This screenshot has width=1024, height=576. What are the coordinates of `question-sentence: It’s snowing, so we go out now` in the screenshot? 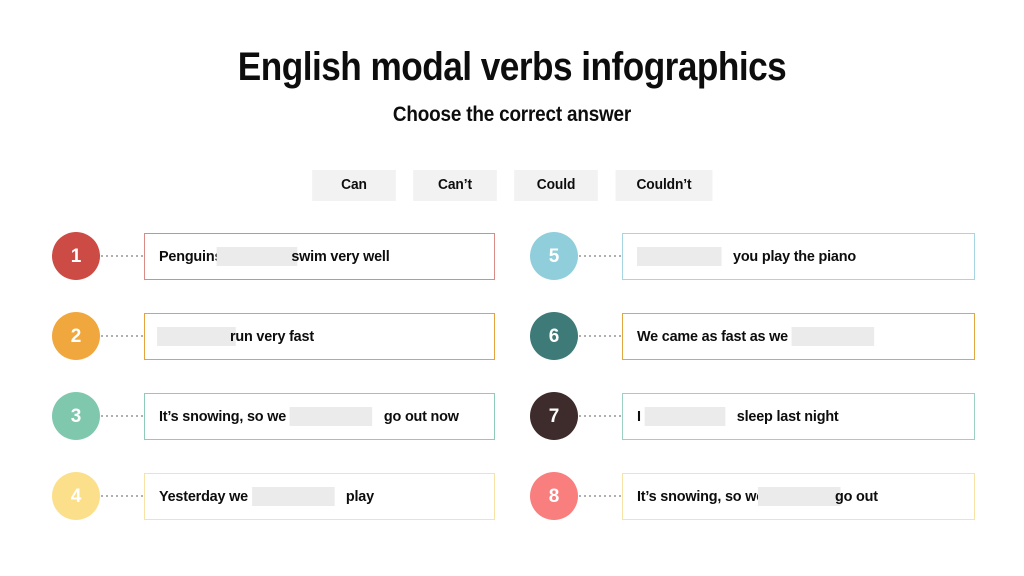 It's located at (309, 416).